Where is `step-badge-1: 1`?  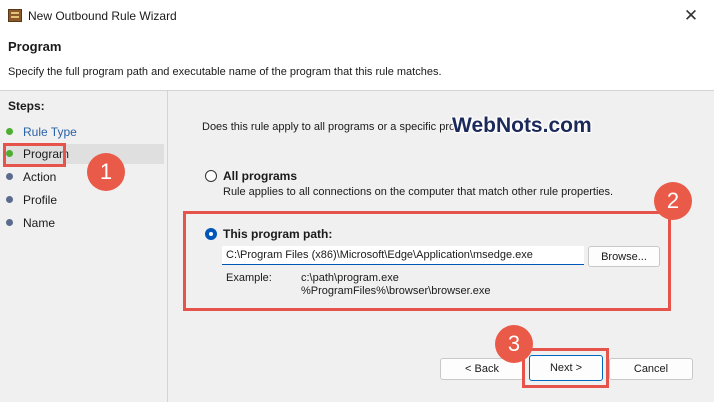 step-badge-1: 1 is located at coordinates (106, 172).